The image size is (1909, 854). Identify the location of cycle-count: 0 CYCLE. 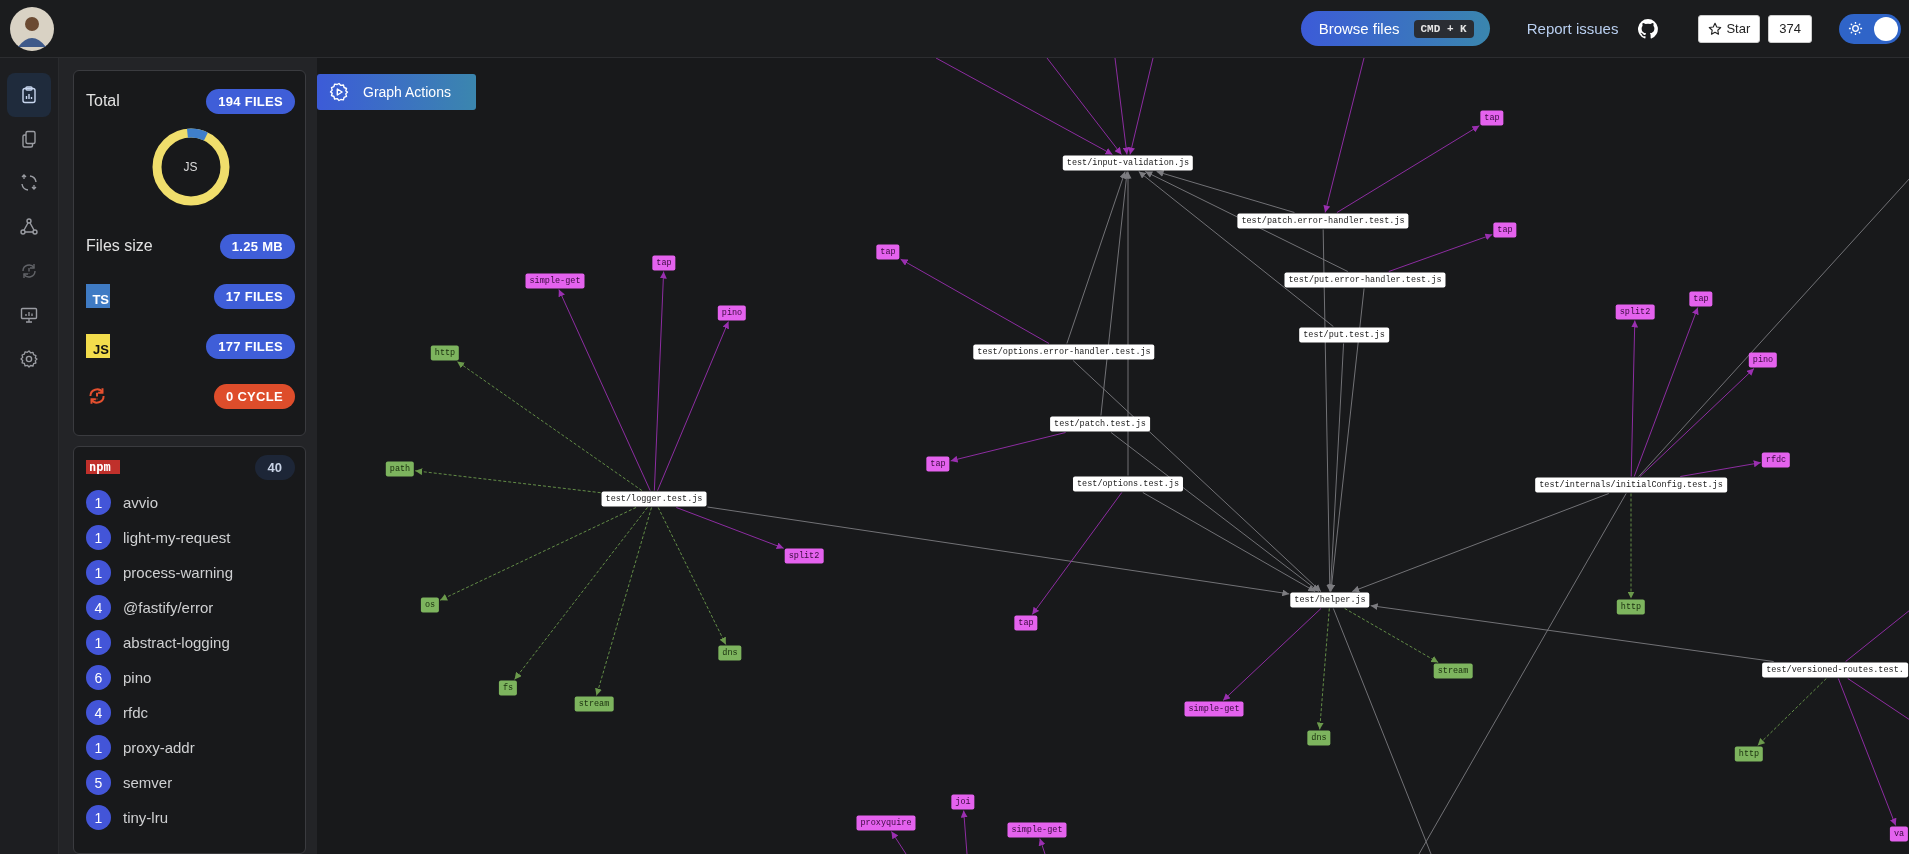
(254, 396).